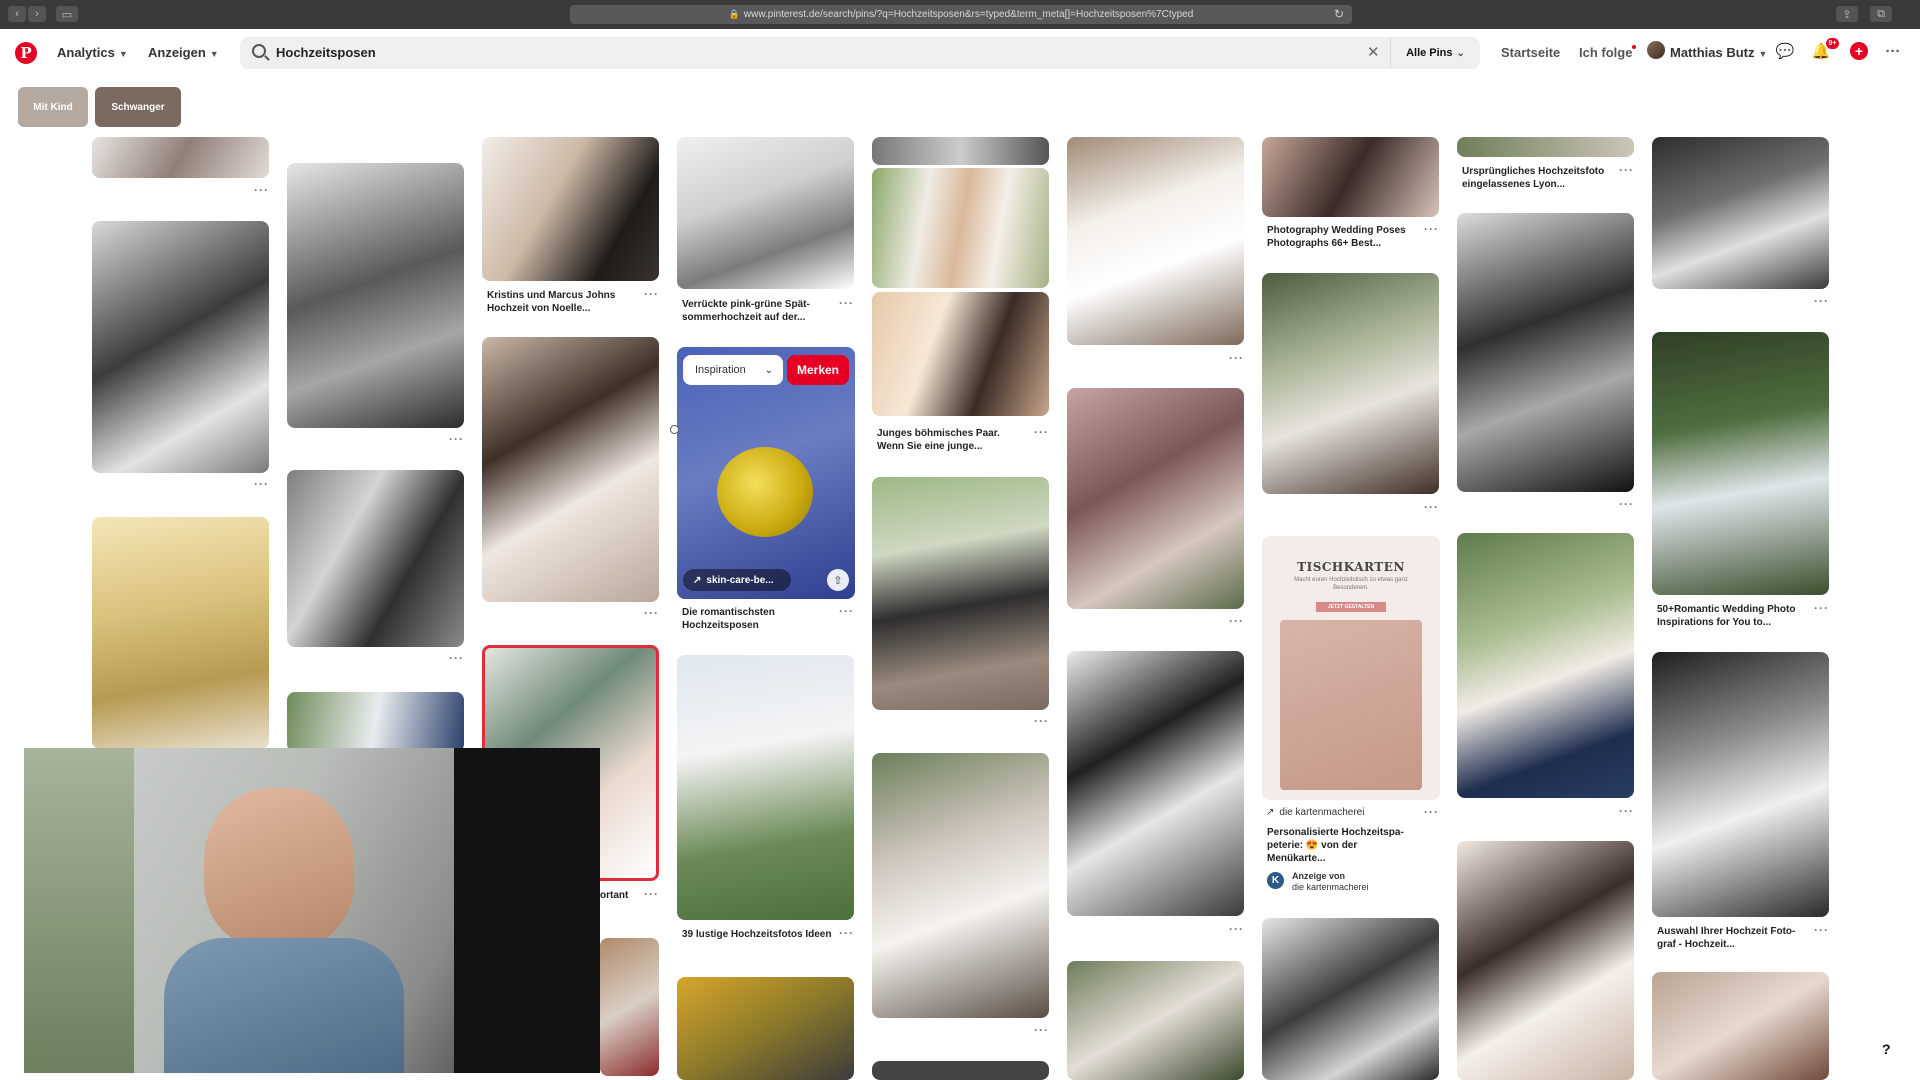  Describe the element at coordinates (1315, 812) in the screenshot. I see `ad-source-link: ↗ die kartenmacherei` at that location.